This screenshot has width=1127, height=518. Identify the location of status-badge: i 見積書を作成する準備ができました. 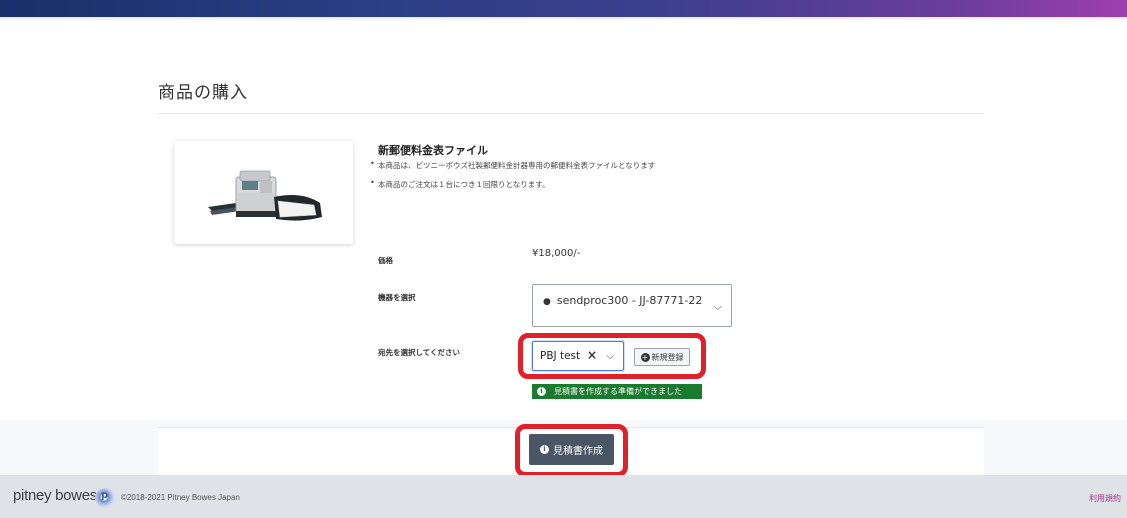
(617, 391).